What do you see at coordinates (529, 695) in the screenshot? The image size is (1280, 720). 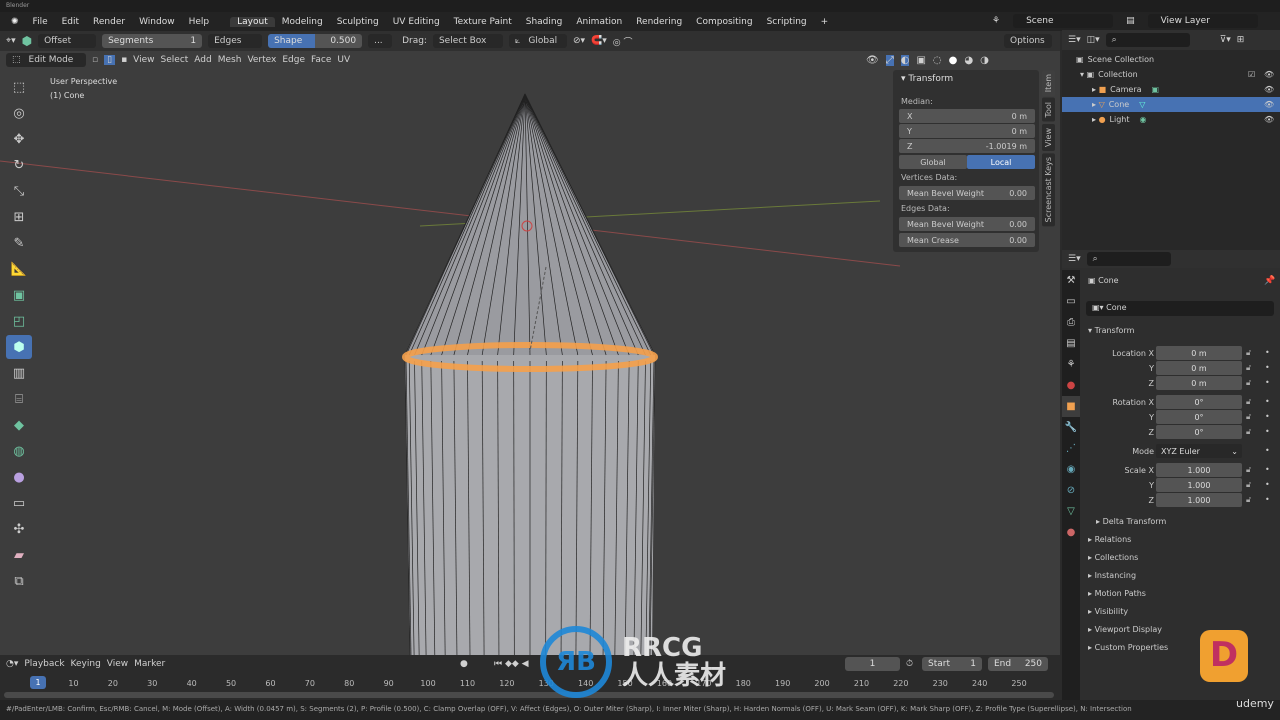 I see `timeline-scrollbar` at bounding box center [529, 695].